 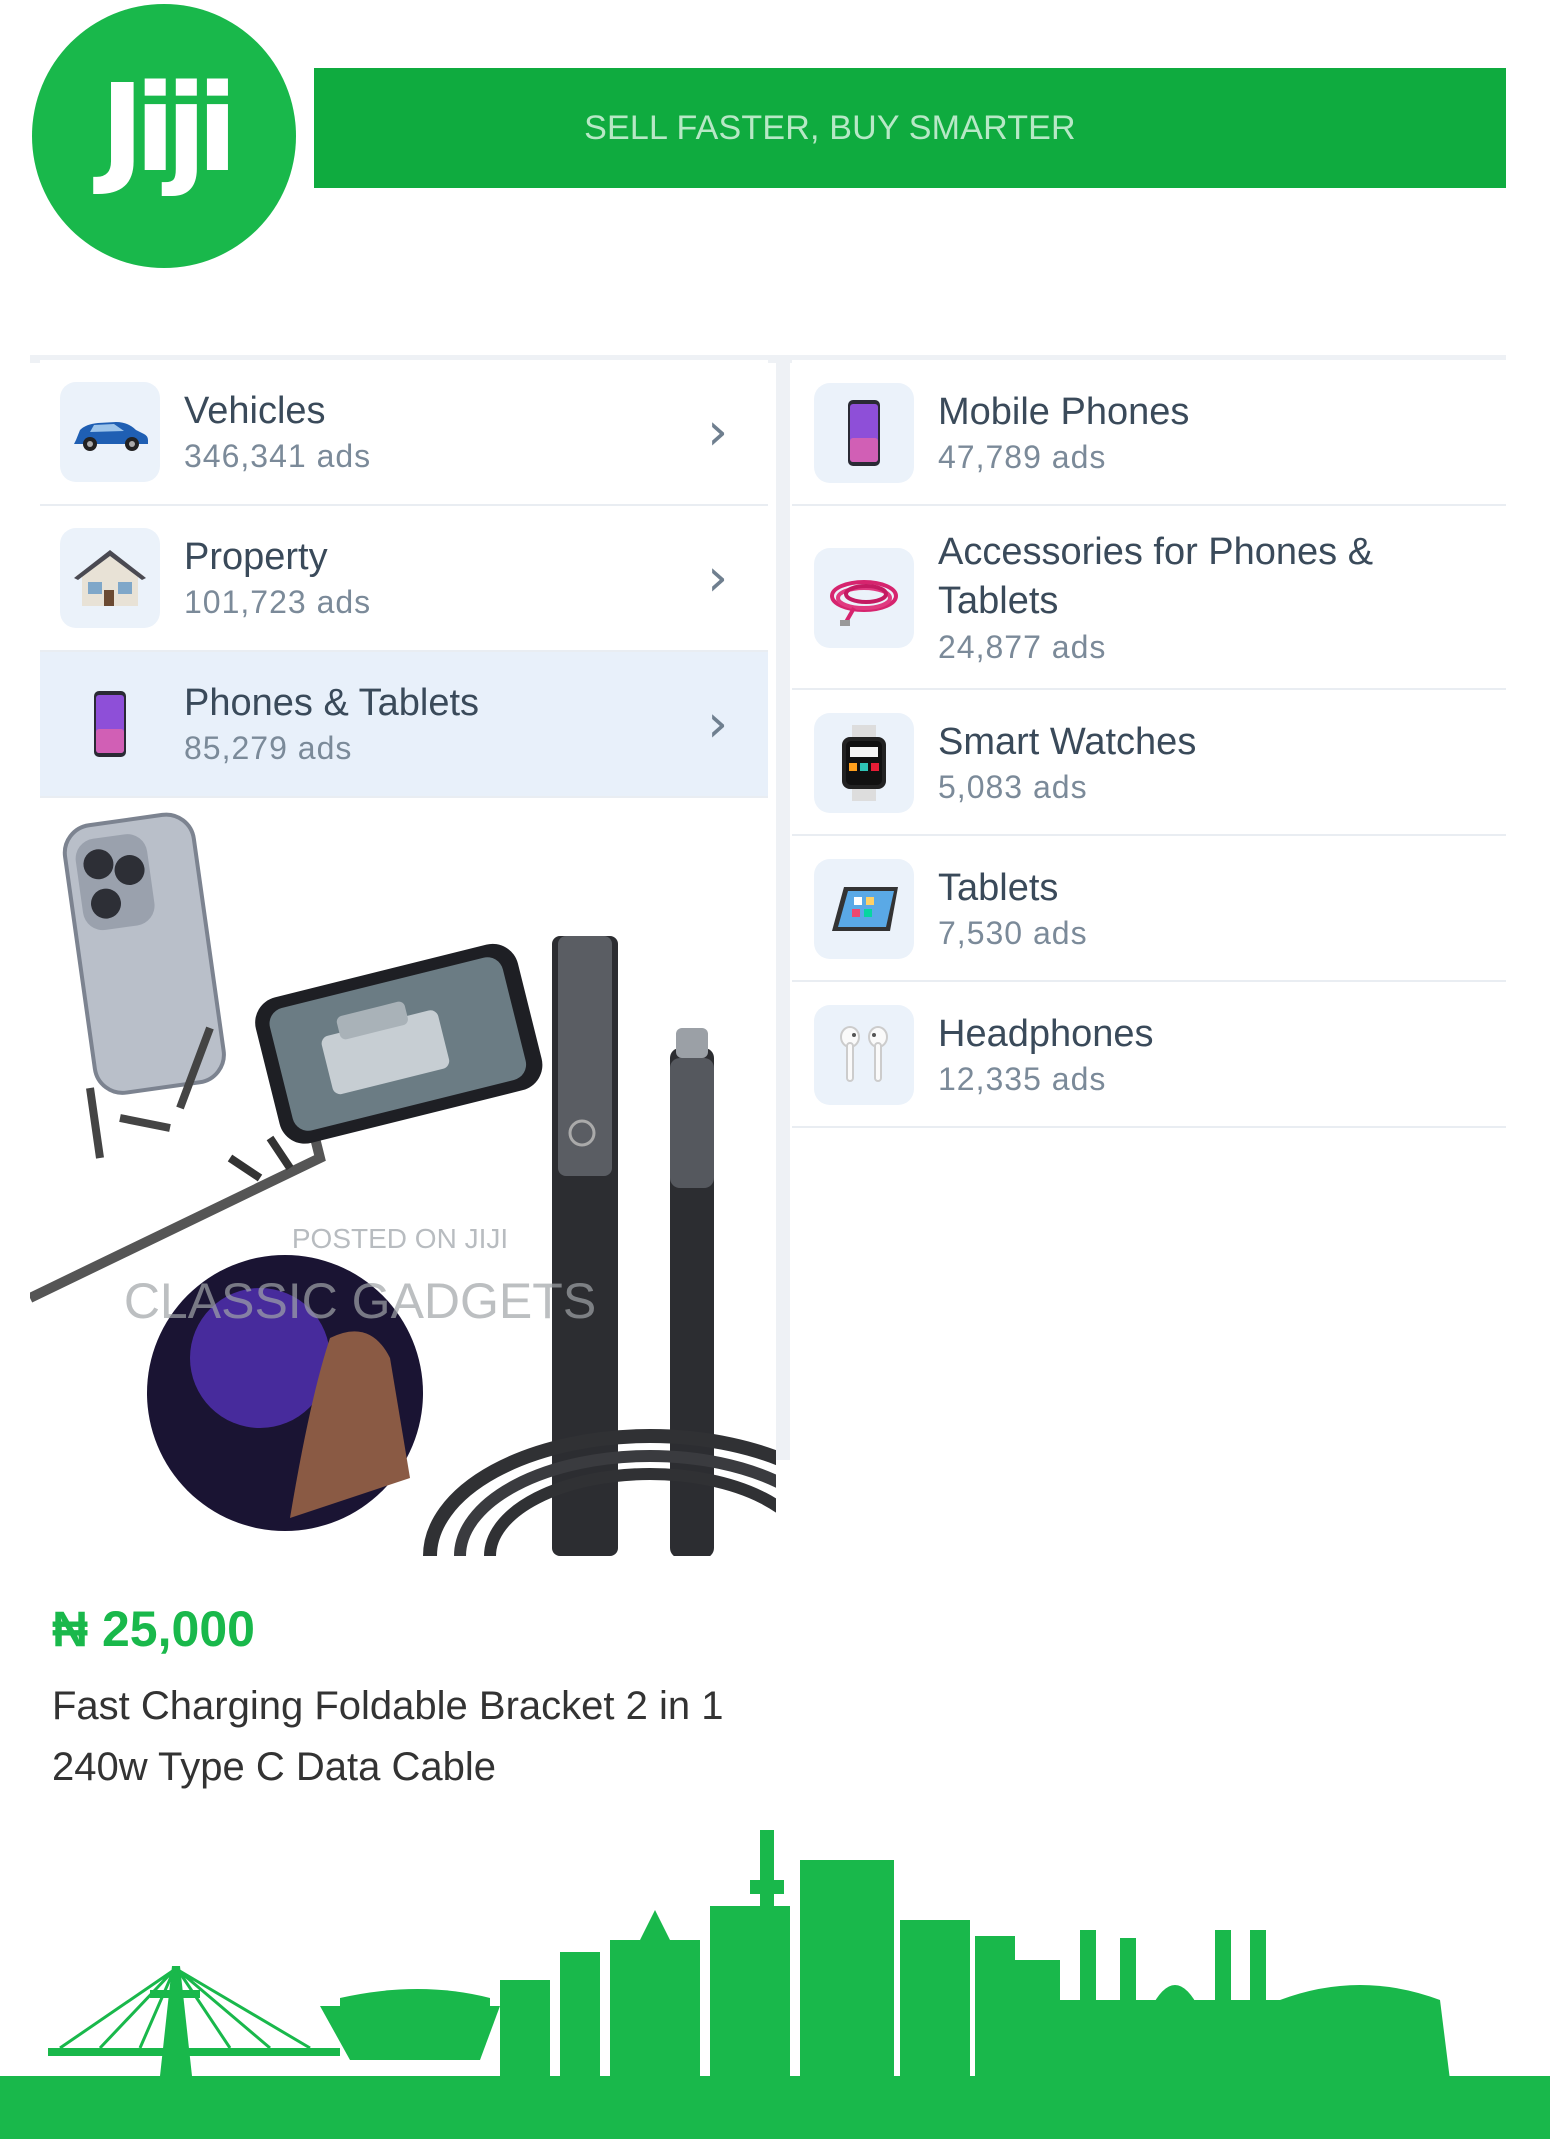 I want to click on house-icon, so click(x=110, y=578).